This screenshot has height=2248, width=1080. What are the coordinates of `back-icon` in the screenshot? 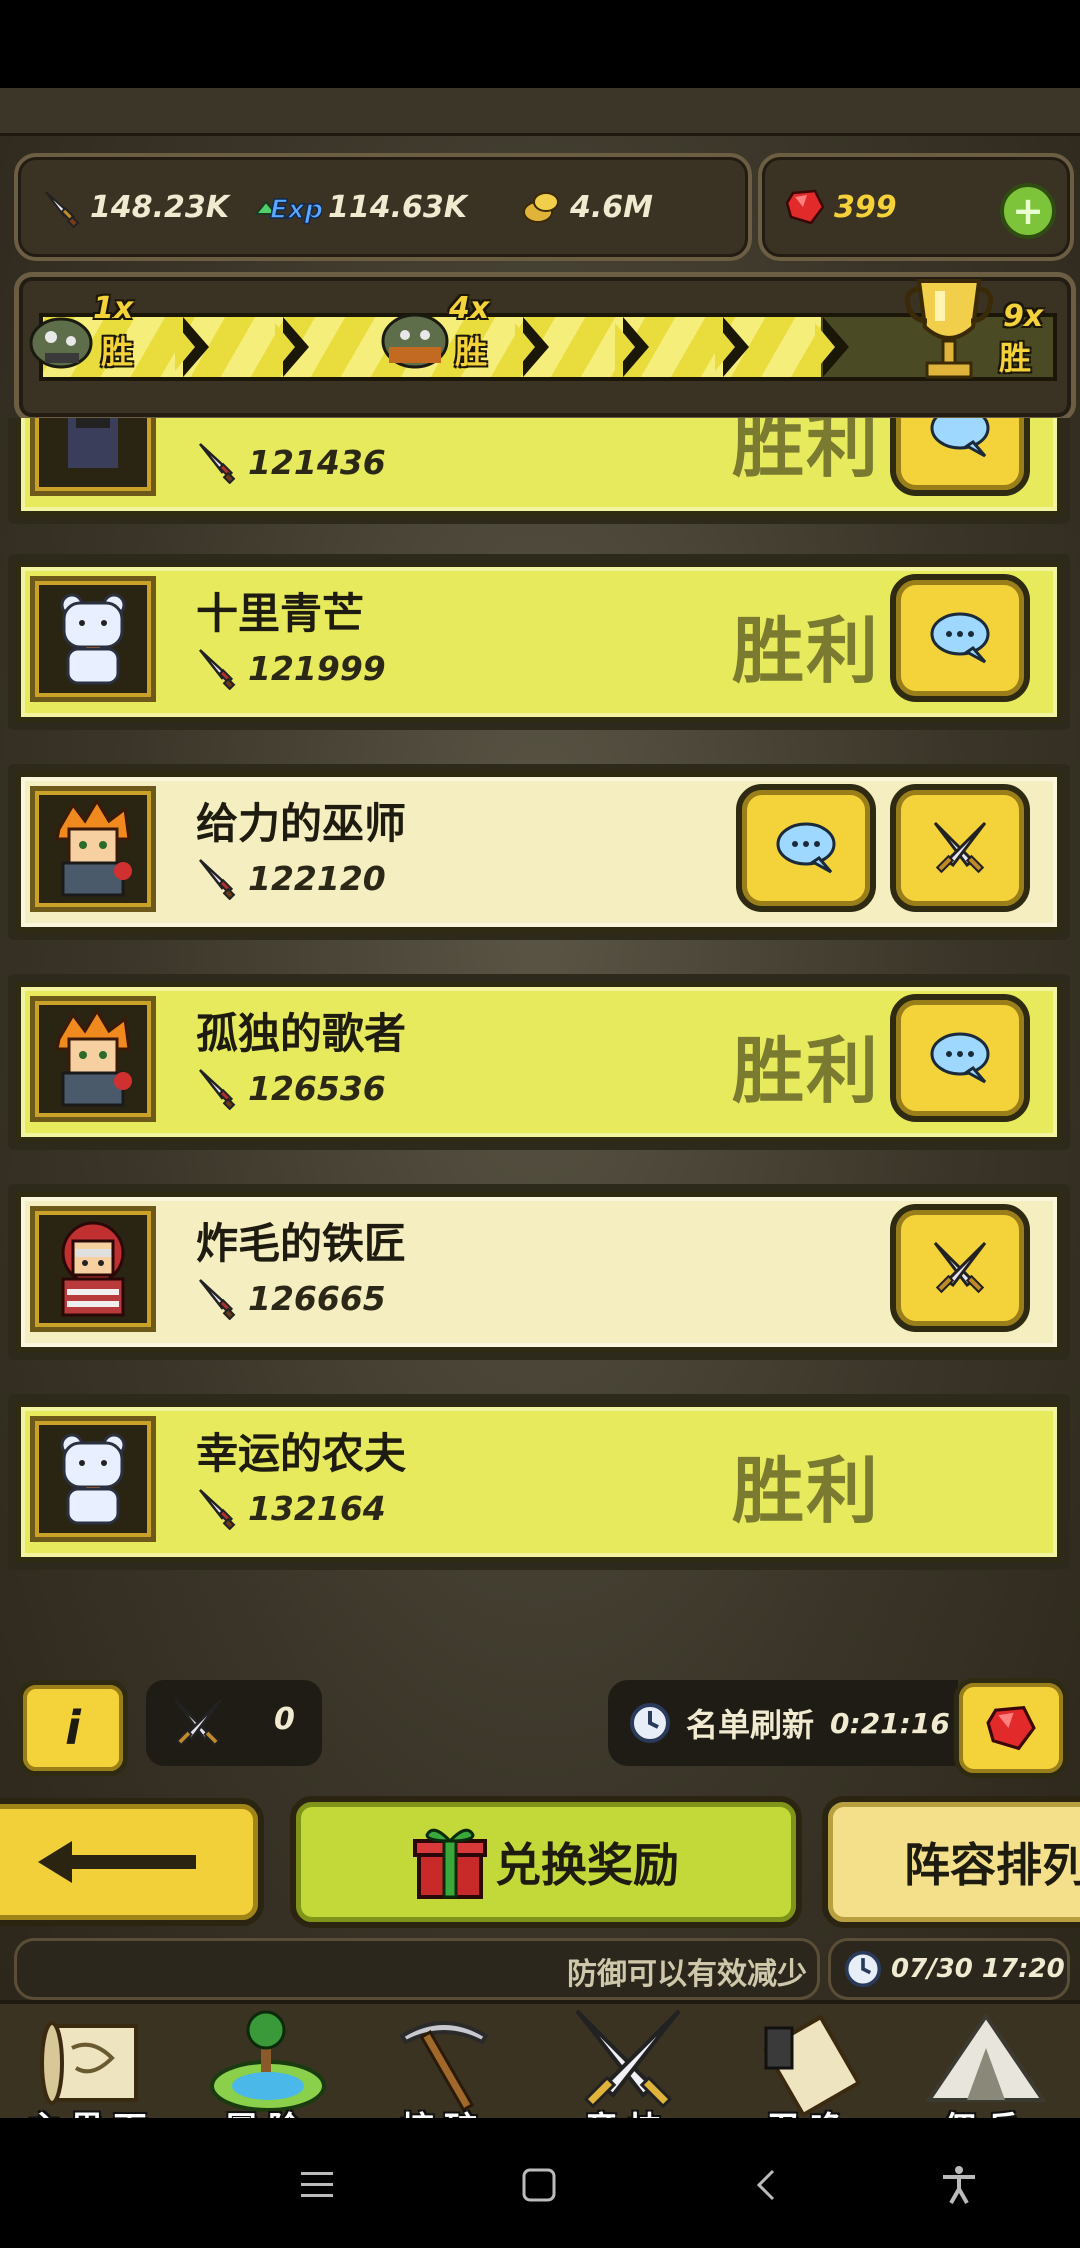 It's located at (767, 2185).